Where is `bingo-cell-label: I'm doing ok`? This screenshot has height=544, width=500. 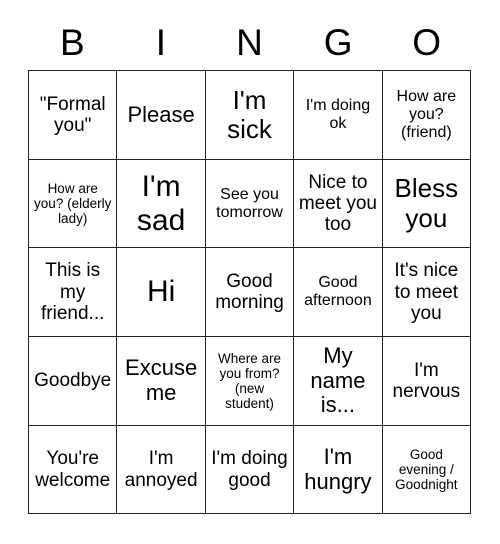 bingo-cell-label: I'm doing ok is located at coordinates (338, 114).